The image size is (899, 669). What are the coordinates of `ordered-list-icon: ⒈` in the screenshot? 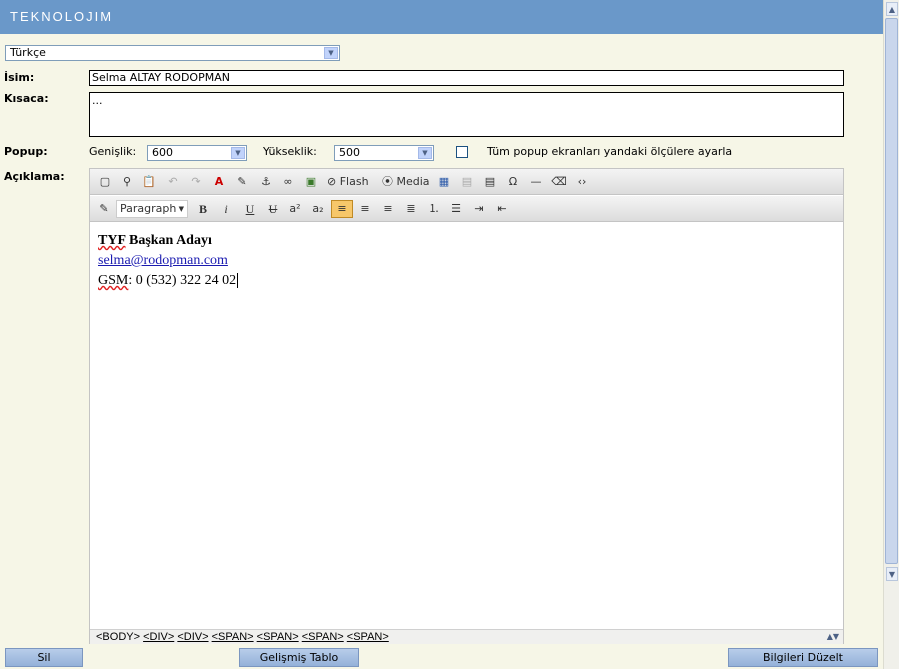 It's located at (434, 209).